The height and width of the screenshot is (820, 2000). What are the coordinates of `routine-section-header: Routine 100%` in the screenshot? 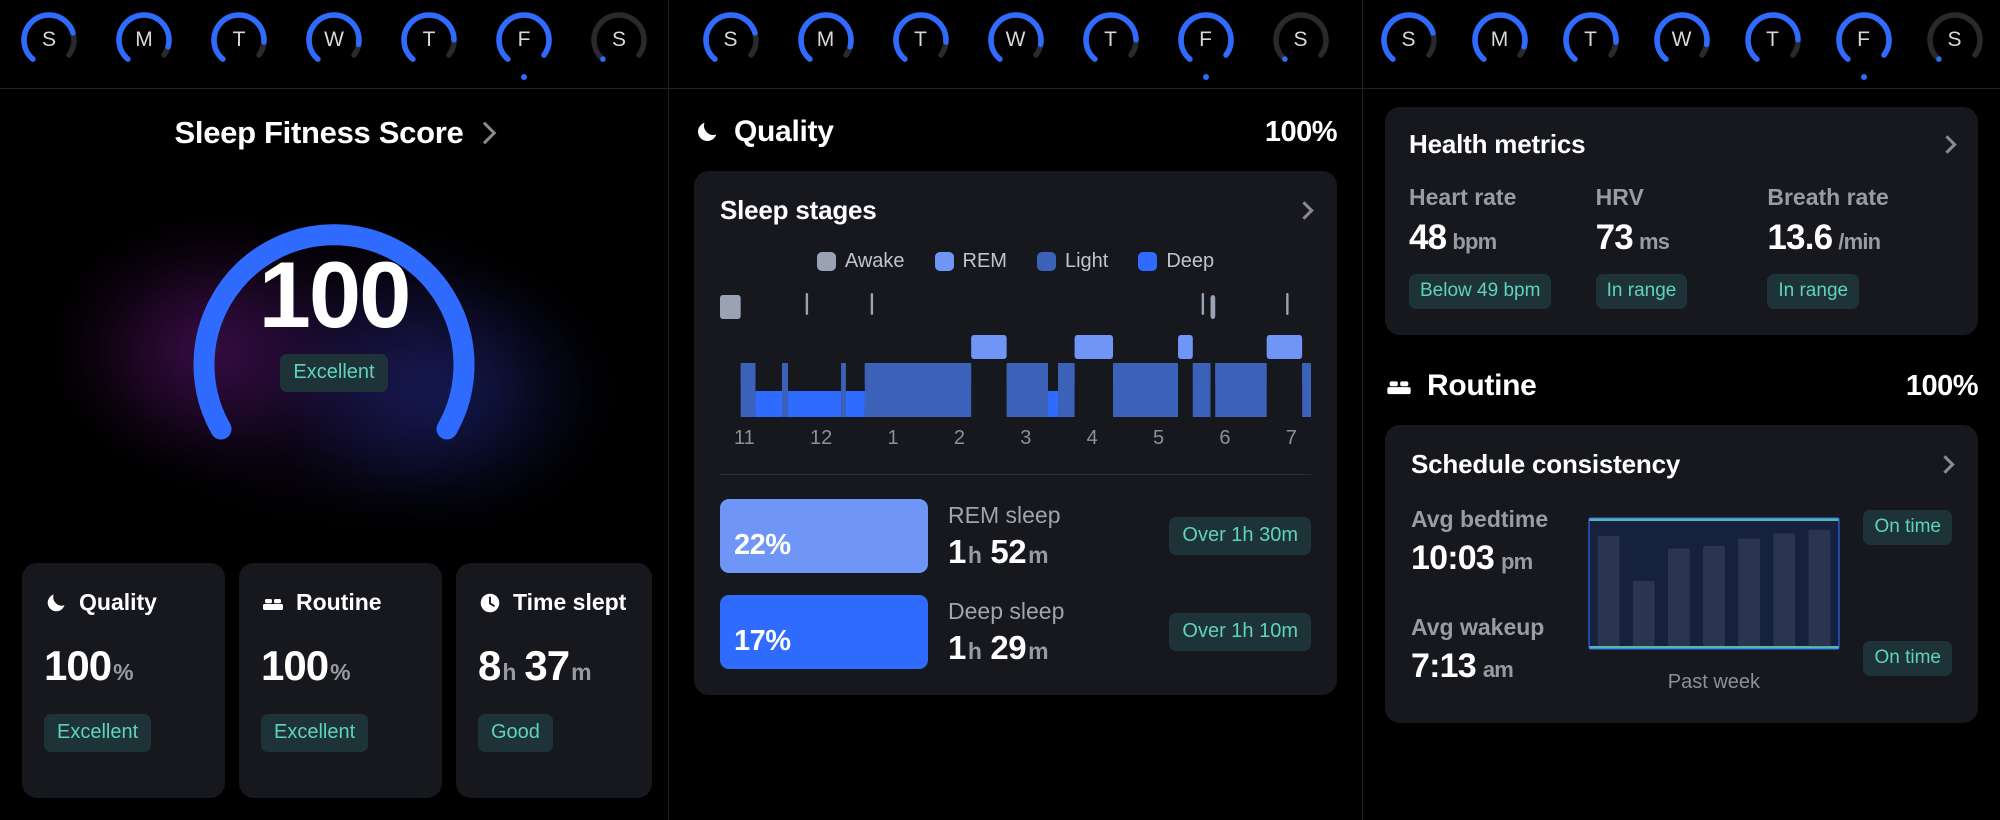 It's located at (1682, 386).